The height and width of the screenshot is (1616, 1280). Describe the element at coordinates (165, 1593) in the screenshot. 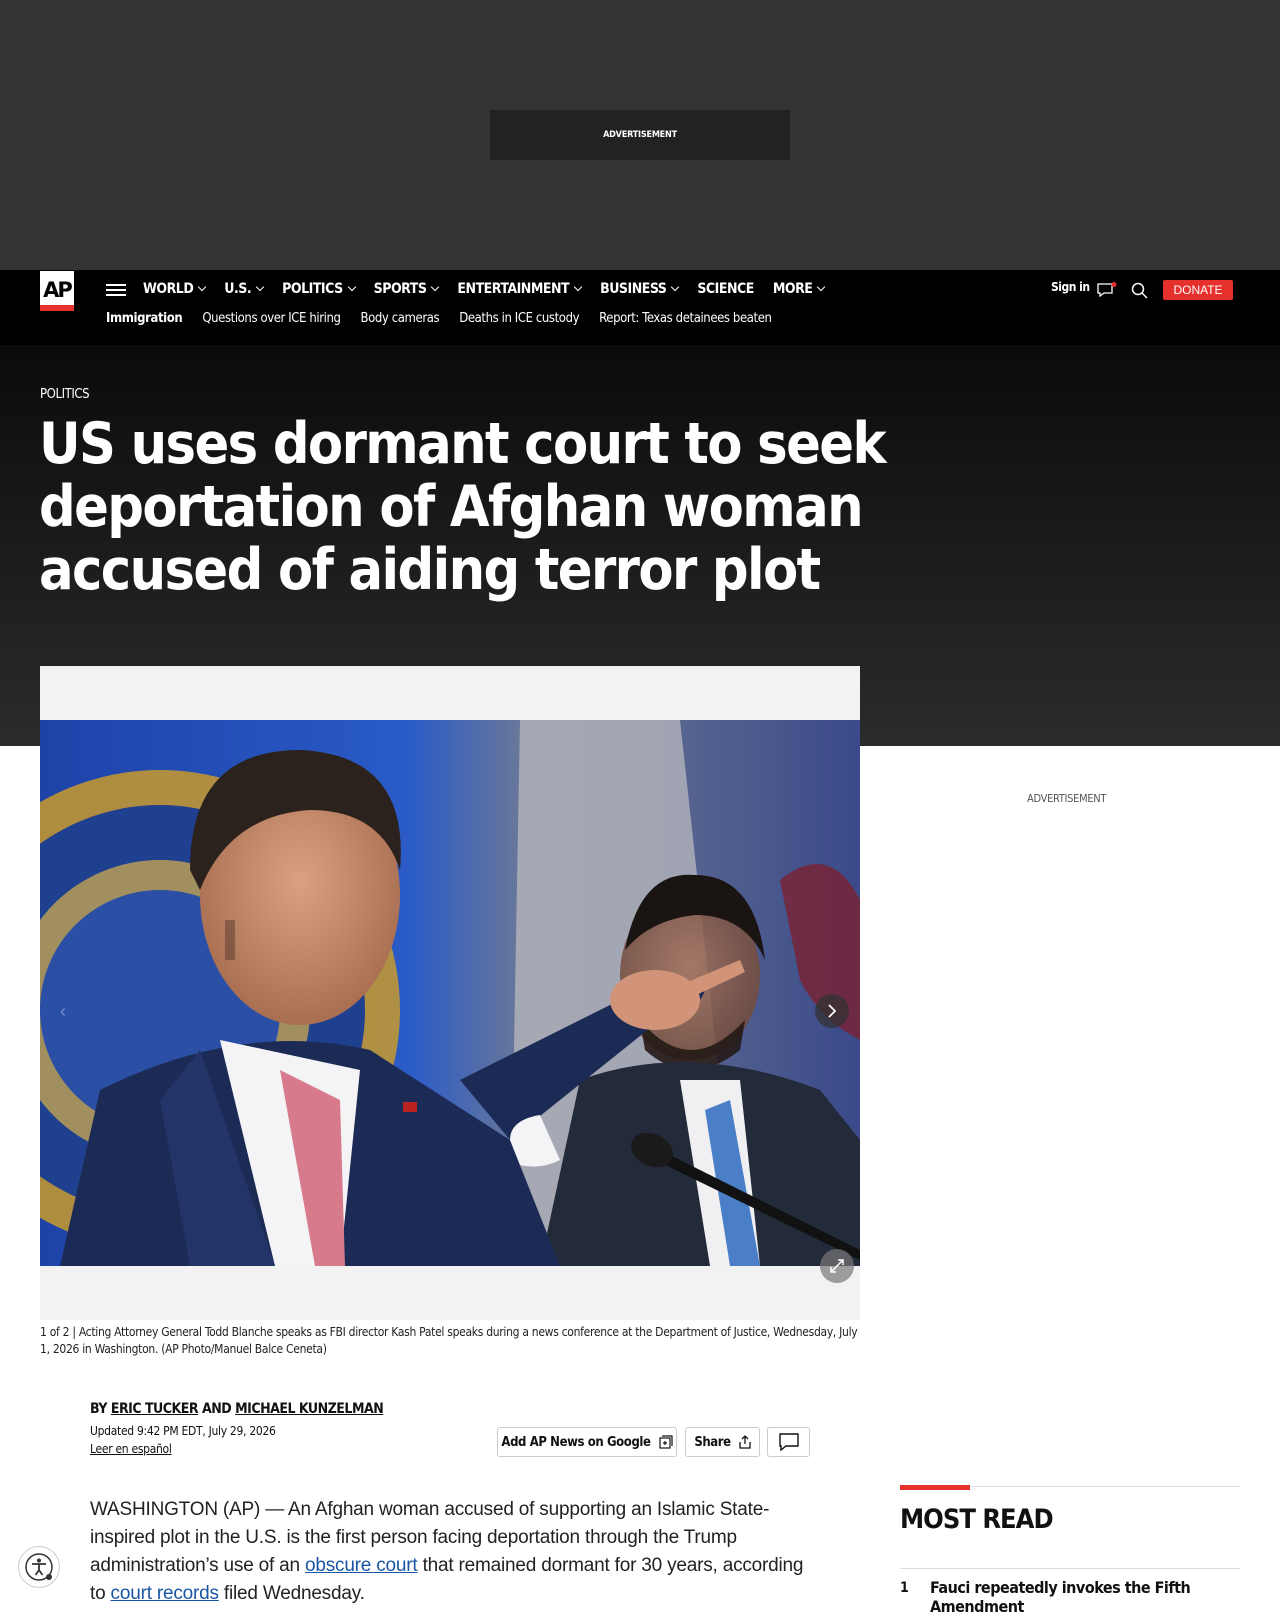

I see `court-records-link: court records` at that location.